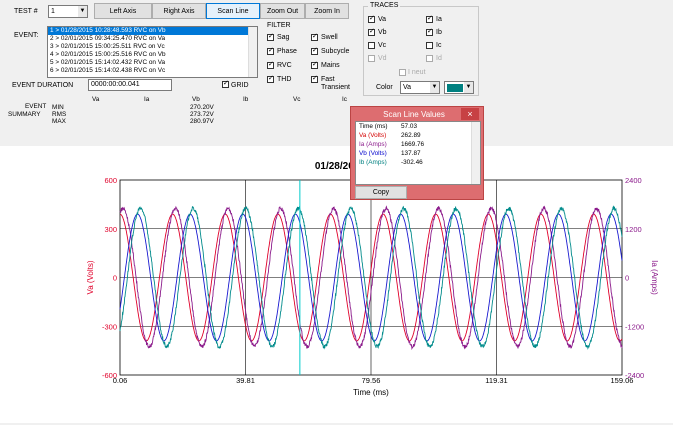  What do you see at coordinates (373, 144) in the screenshot?
I see `scan-value-label: Ia (Amps)` at bounding box center [373, 144].